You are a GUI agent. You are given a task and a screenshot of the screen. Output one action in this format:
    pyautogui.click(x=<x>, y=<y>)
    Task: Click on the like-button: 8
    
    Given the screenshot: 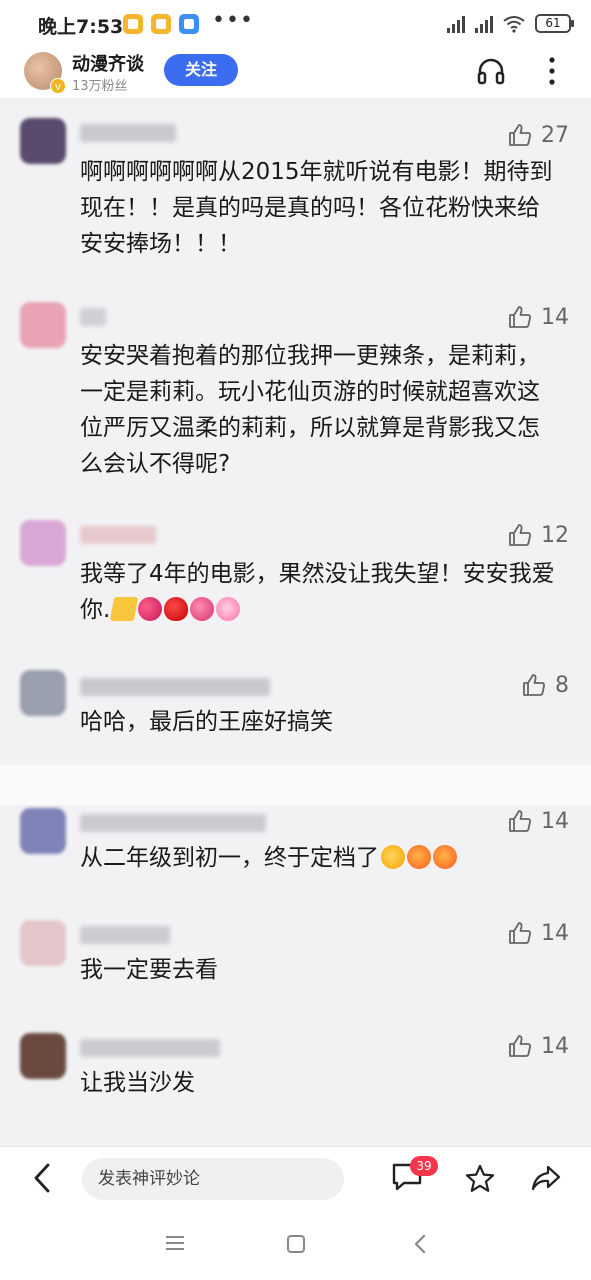 What is the action you would take?
    pyautogui.click(x=545, y=685)
    